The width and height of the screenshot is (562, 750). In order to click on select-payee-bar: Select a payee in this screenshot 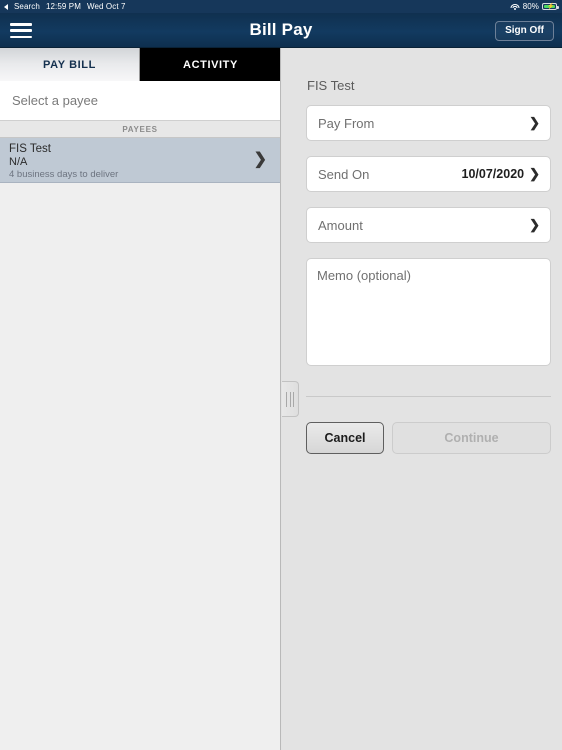, I will do `click(140, 101)`.